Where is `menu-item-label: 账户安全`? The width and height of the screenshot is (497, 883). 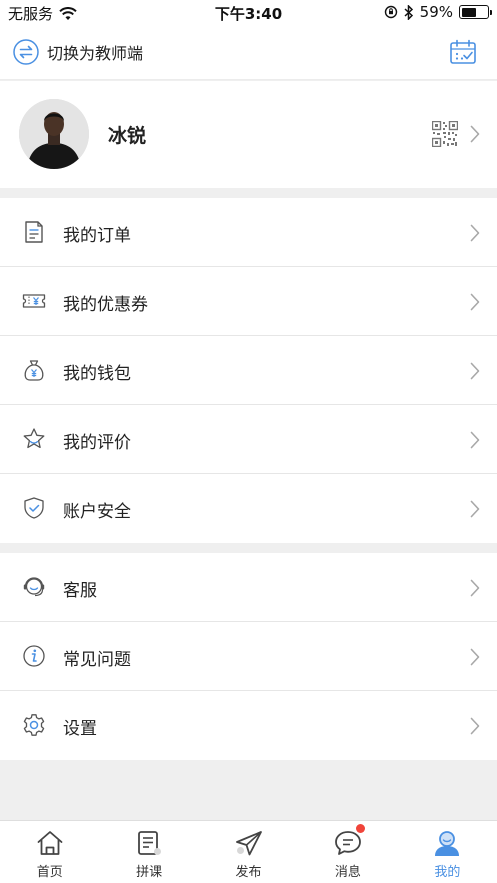 menu-item-label: 账户安全 is located at coordinates (97, 512).